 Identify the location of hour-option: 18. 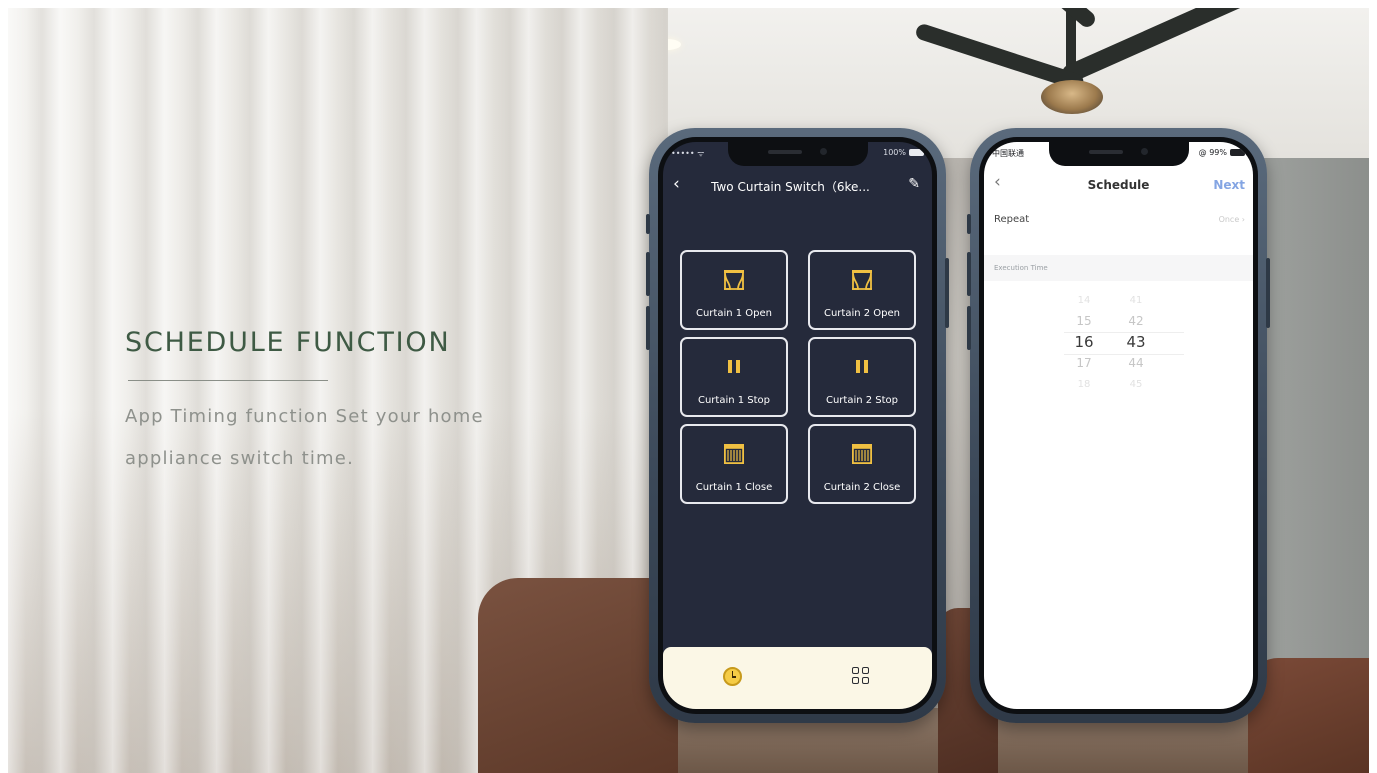
(1084, 384).